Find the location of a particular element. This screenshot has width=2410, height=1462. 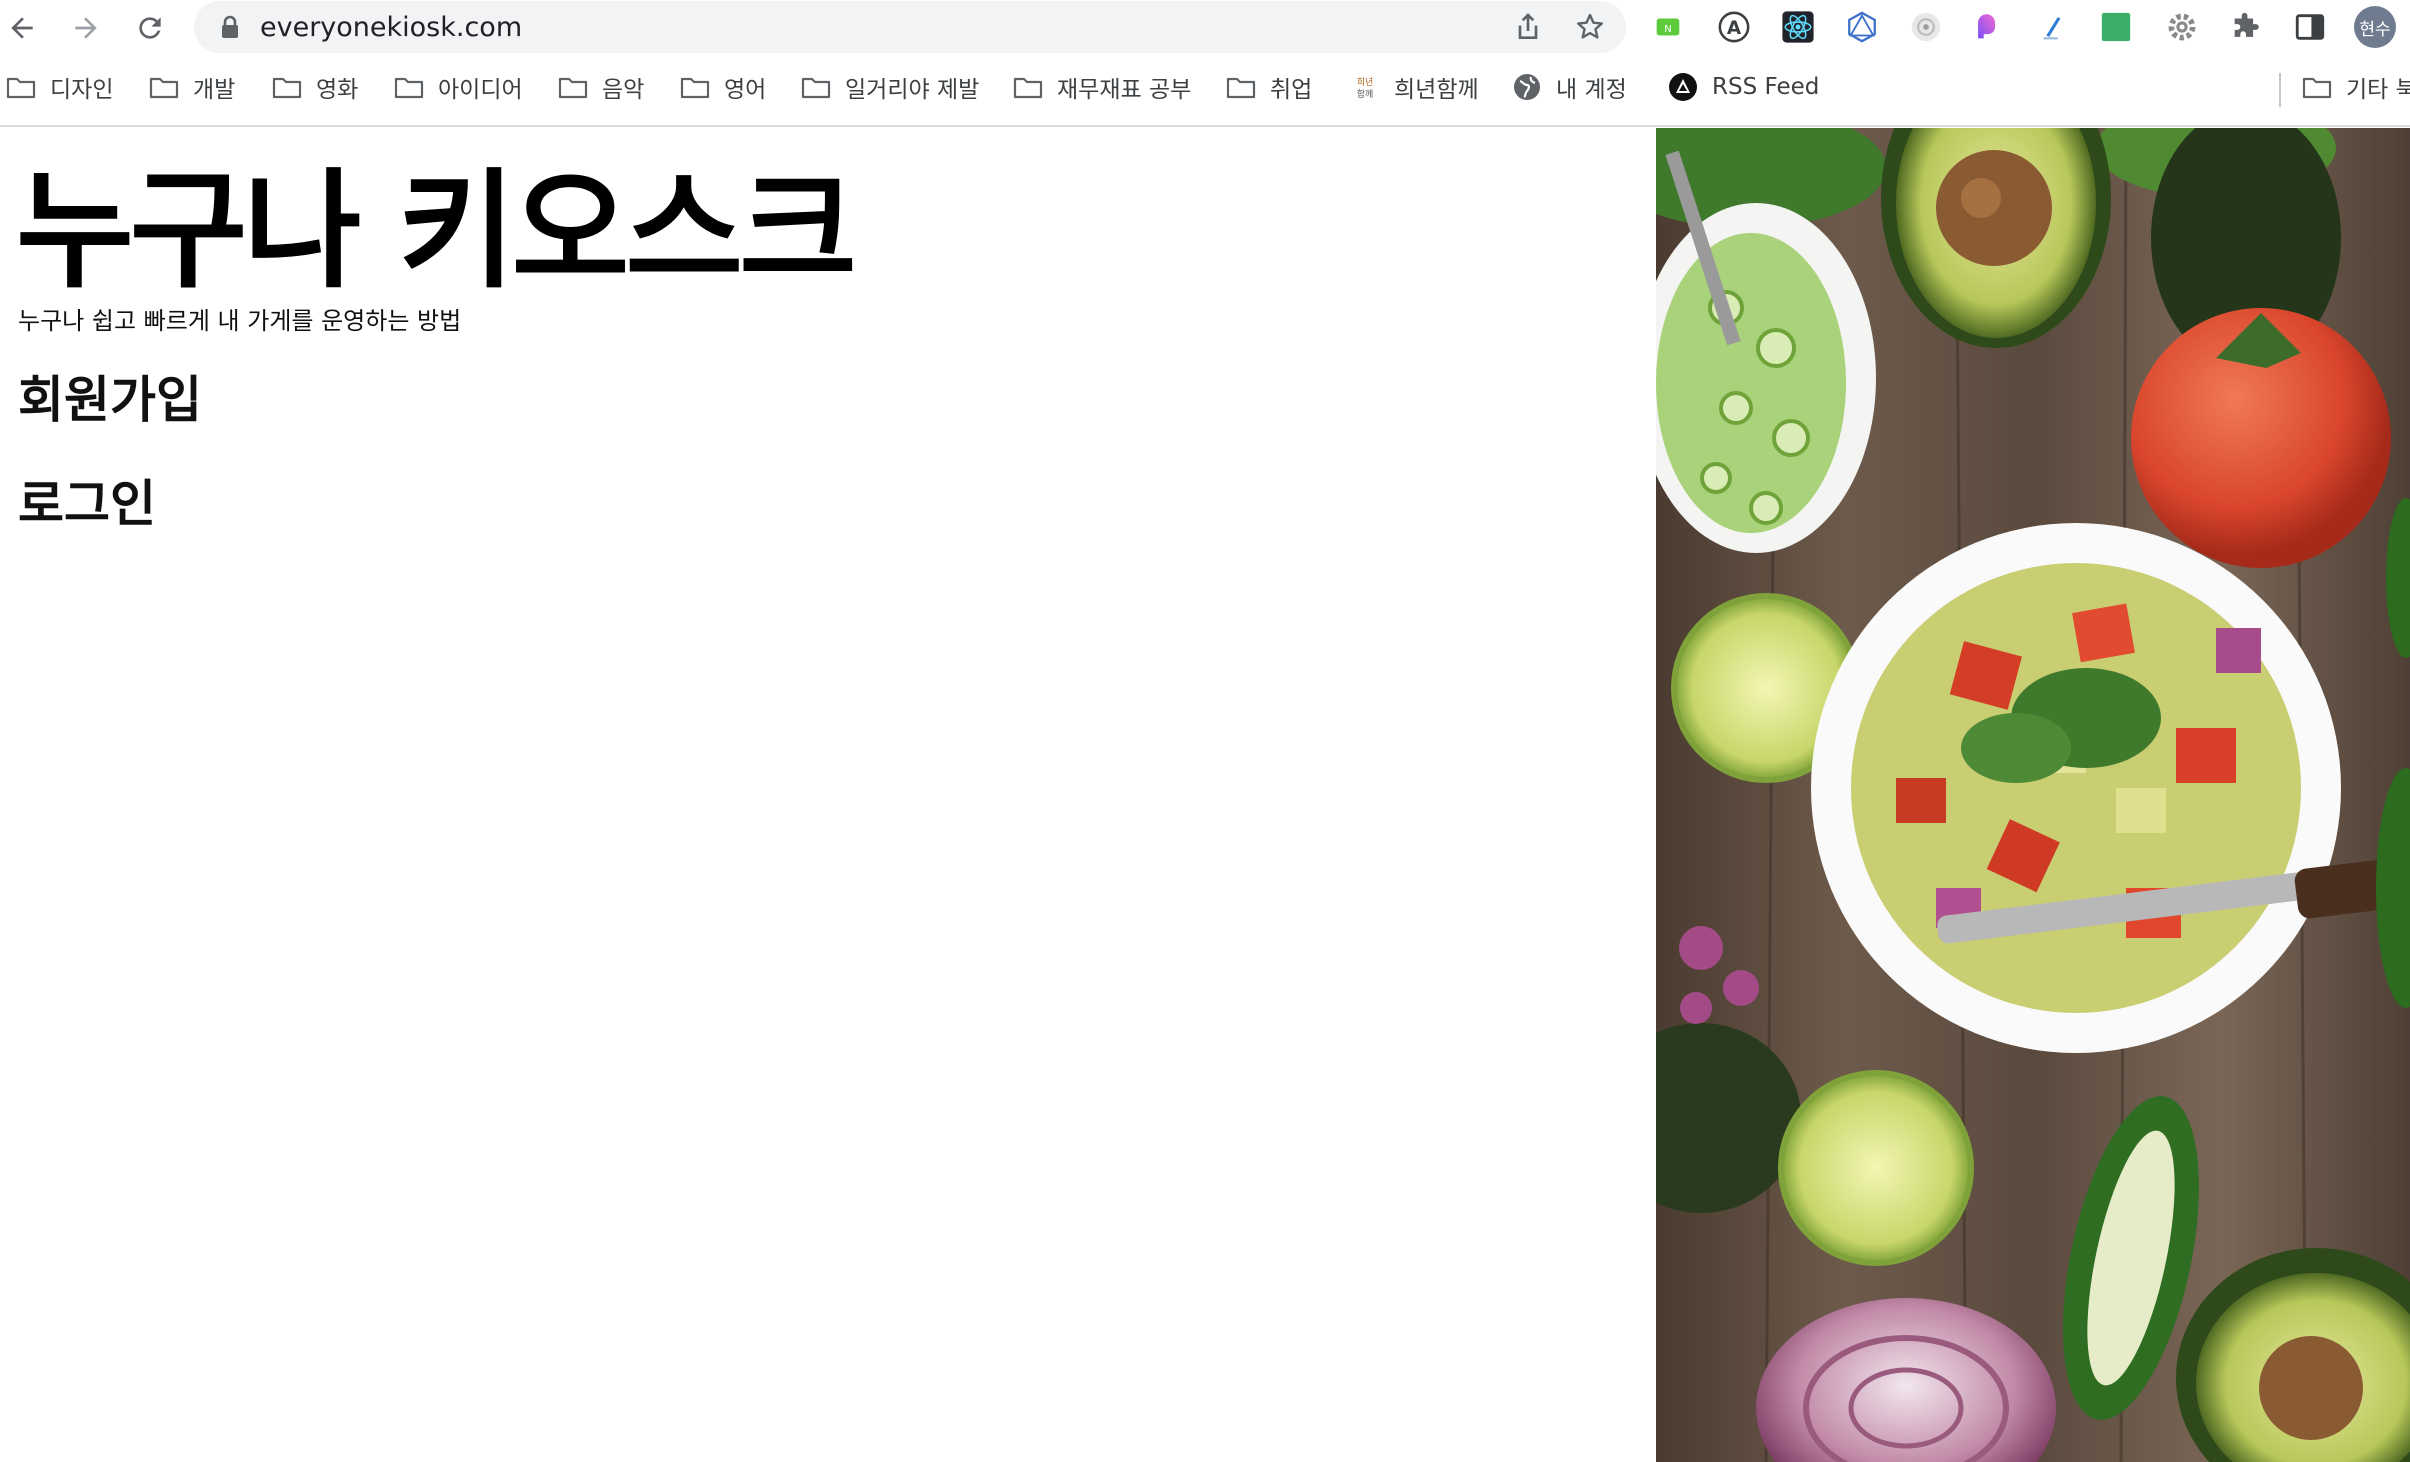

bookmark-rss: RSS Feed is located at coordinates (1743, 87).